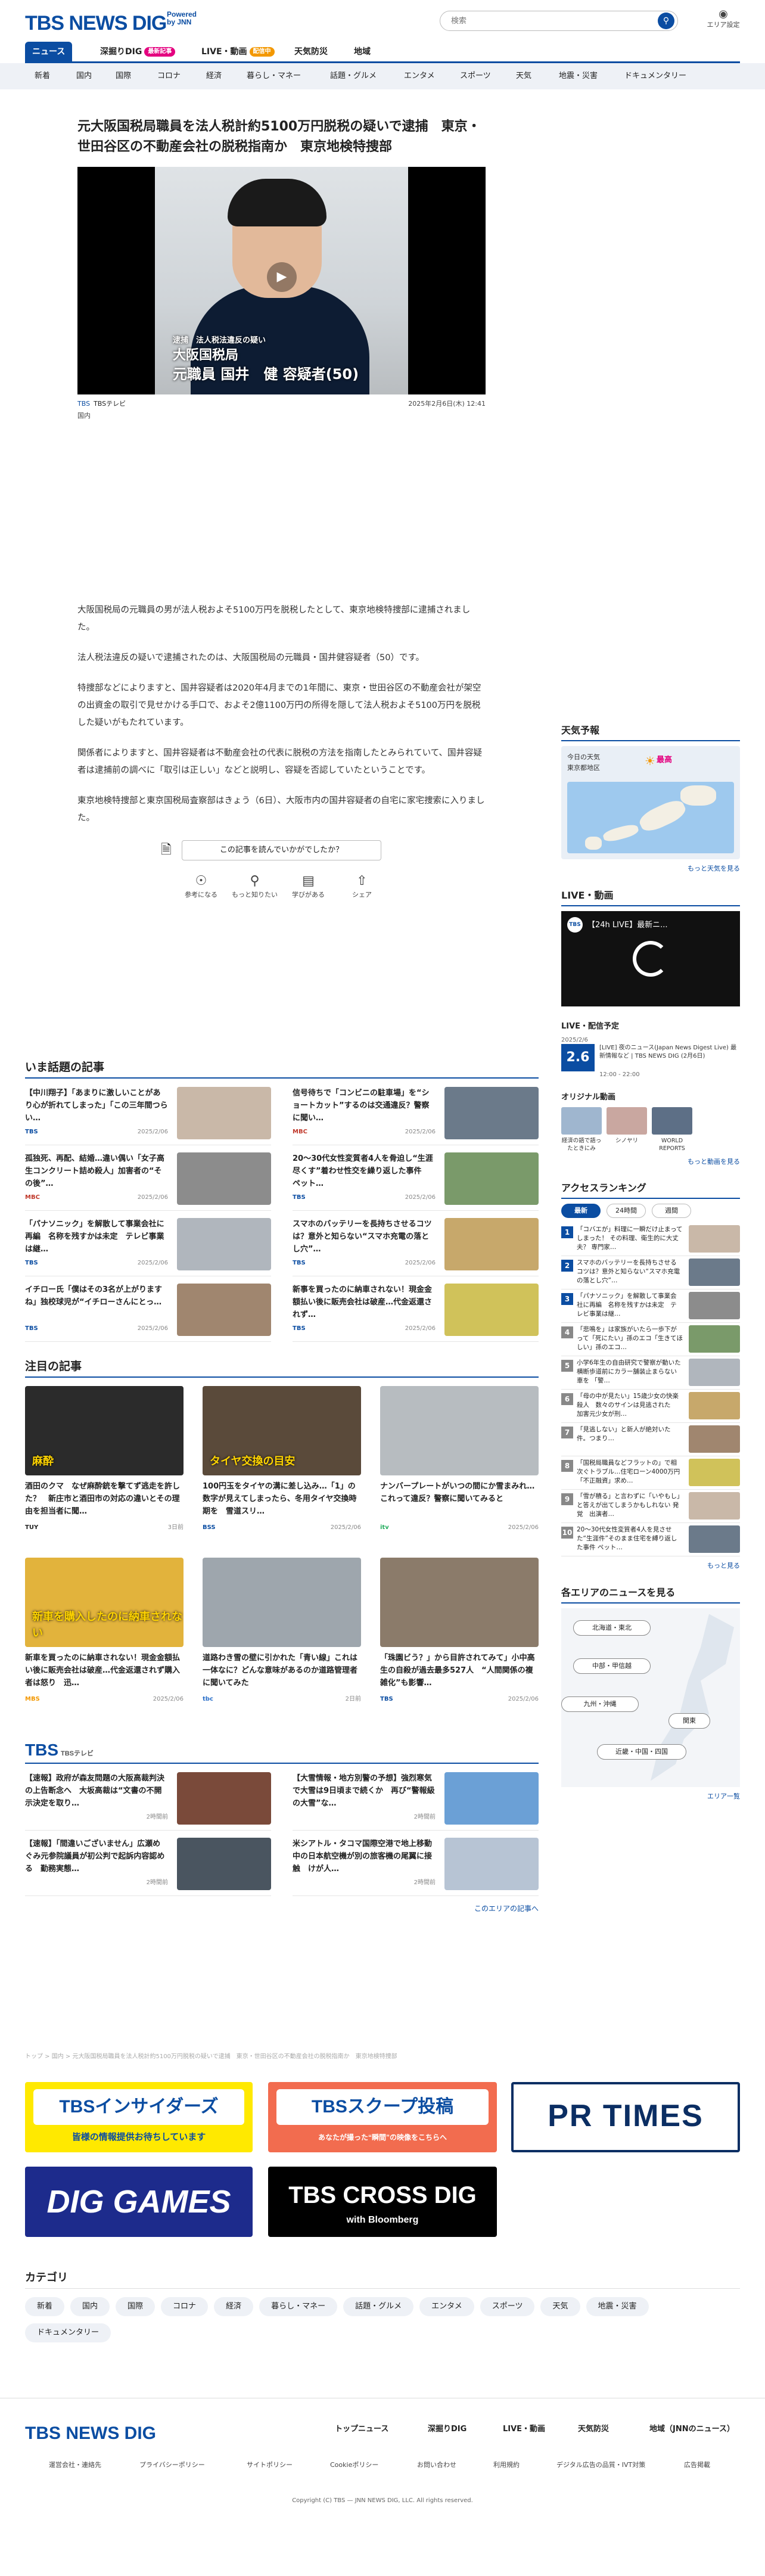 The width and height of the screenshot is (765, 2576). I want to click on footer-nav-dig: 深掘りDIG, so click(448, 2429).